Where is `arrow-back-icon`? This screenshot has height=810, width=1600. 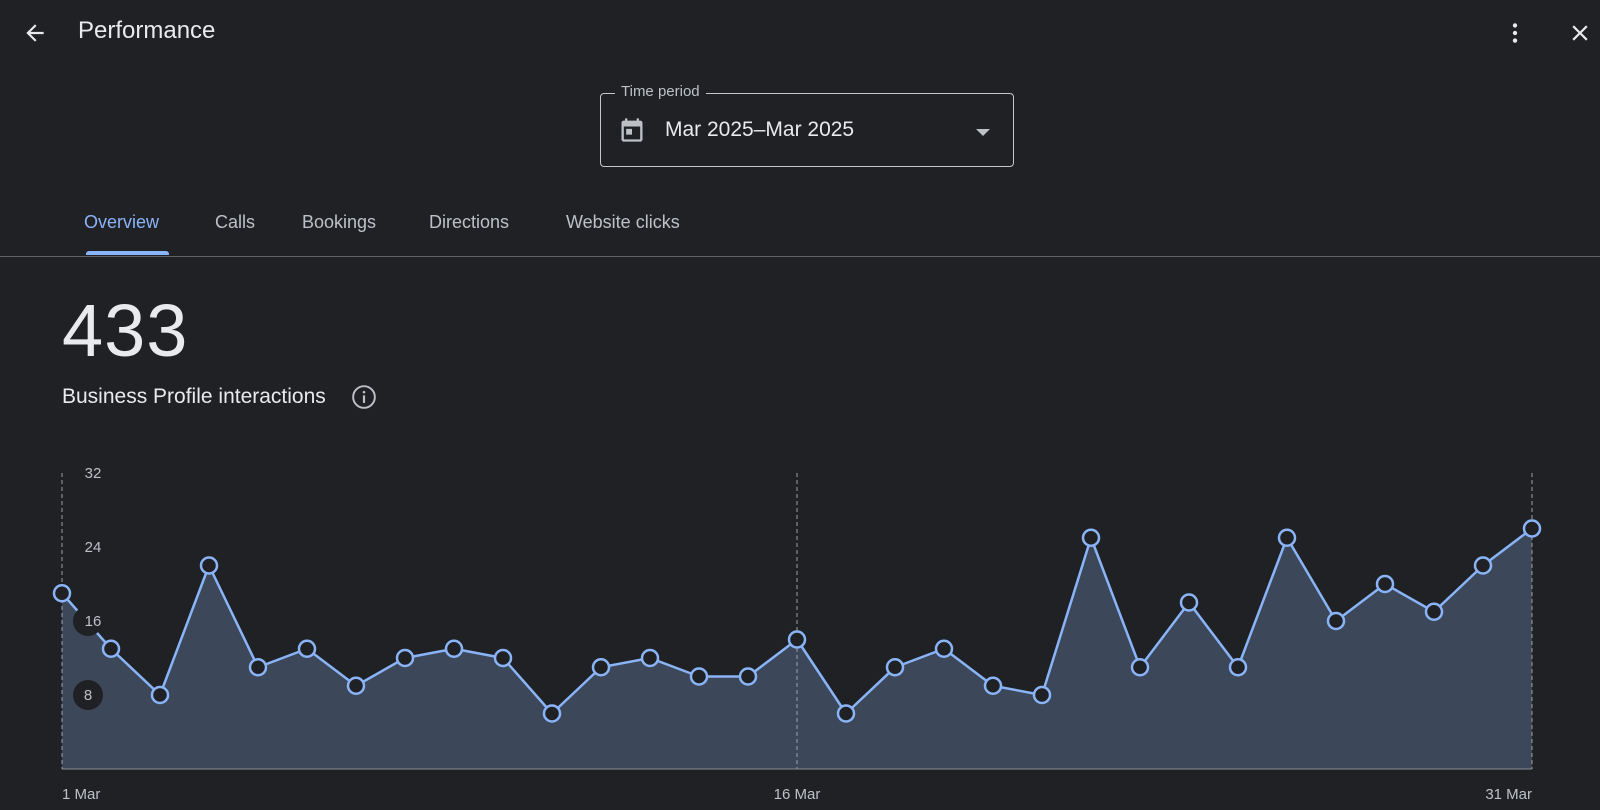 arrow-back-icon is located at coordinates (35, 33).